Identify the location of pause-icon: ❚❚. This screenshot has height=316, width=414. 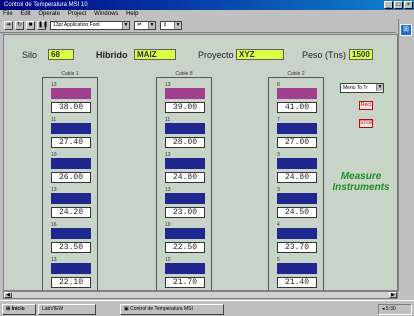
(42, 25).